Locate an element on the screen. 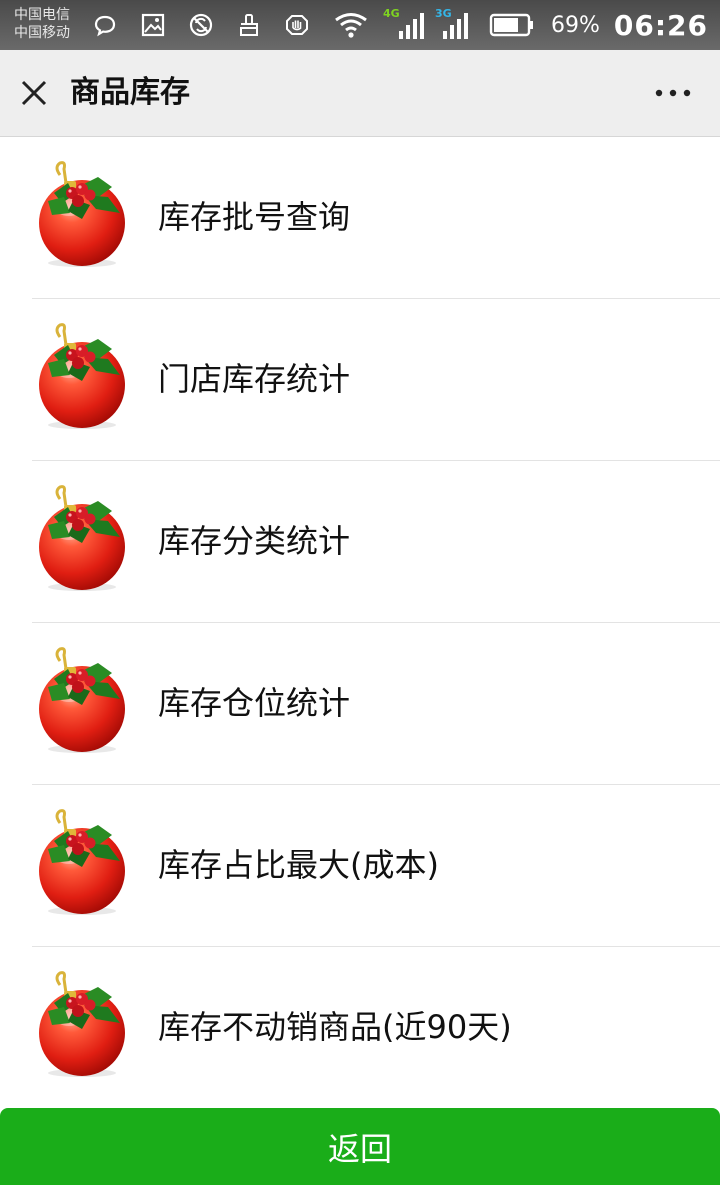 The image size is (720, 1185). status-right: 4G 3G 69% 06:26 is located at coordinates (520, 25).